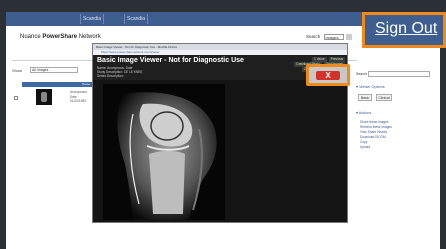  What do you see at coordinates (44, 97) in the screenshot?
I see `image-thumbnail` at bounding box center [44, 97].